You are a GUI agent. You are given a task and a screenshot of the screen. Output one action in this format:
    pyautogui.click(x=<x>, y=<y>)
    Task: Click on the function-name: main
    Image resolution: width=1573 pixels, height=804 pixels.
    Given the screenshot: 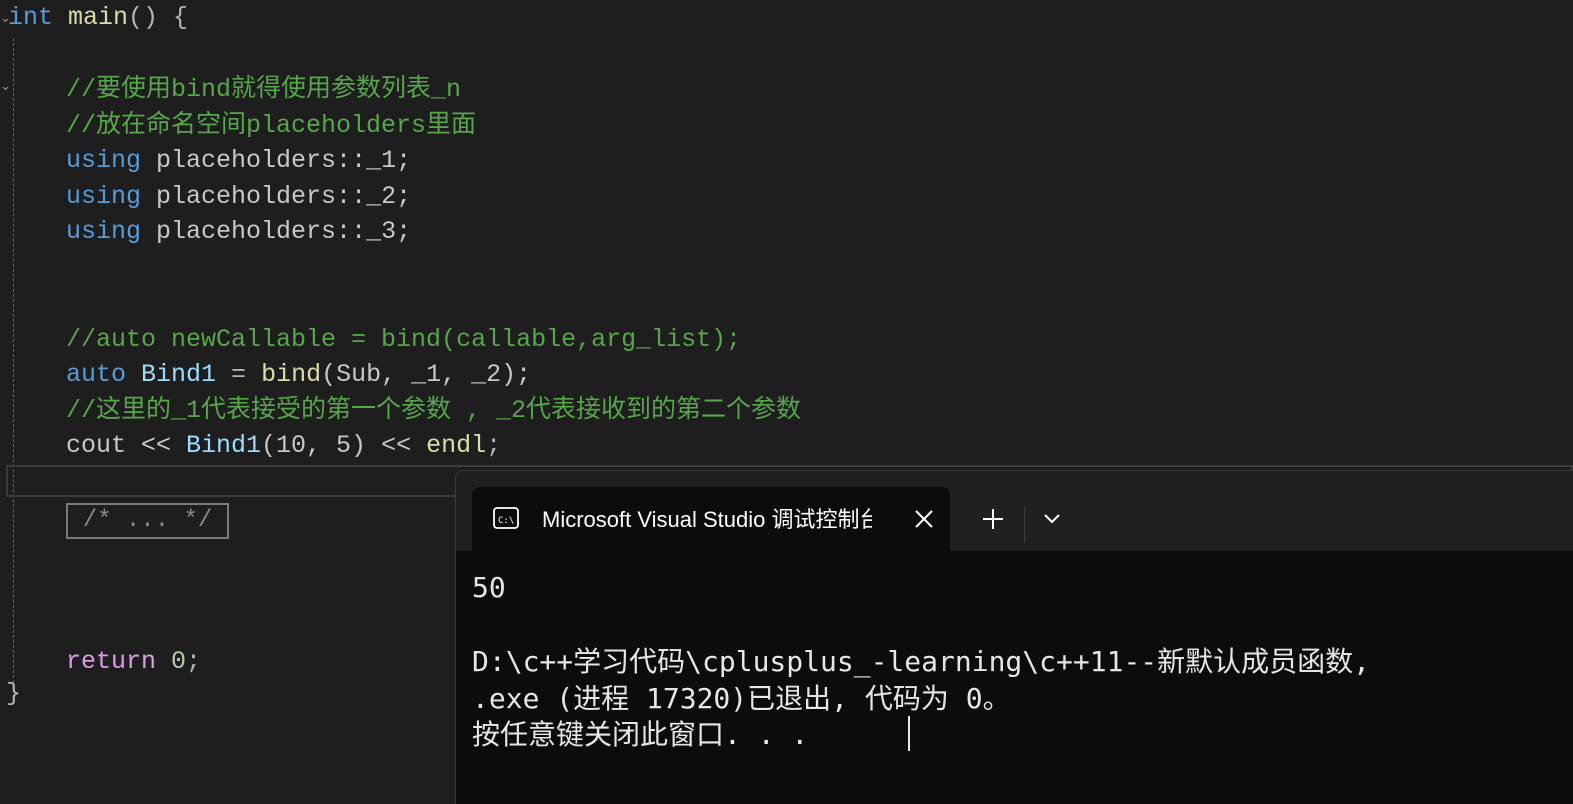 What is the action you would take?
    pyautogui.click(x=98, y=17)
    